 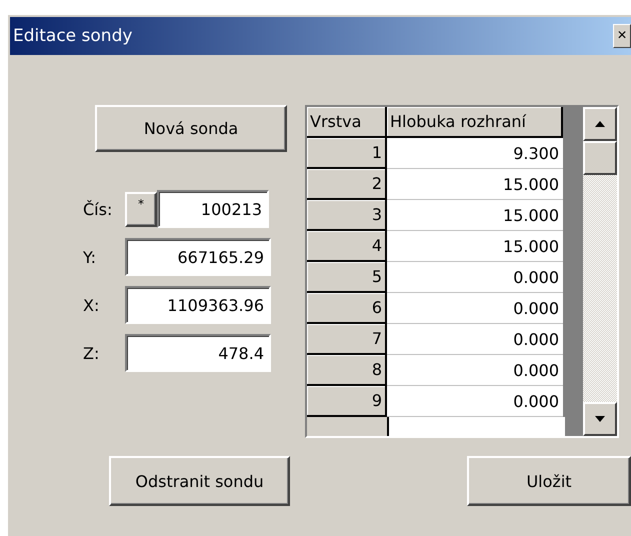 What do you see at coordinates (600, 271) in the screenshot?
I see `scrollbar` at bounding box center [600, 271].